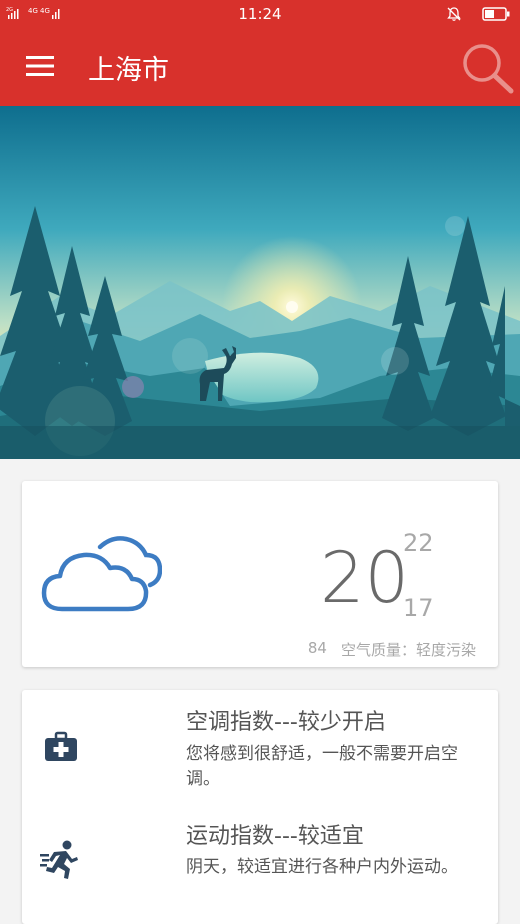 This screenshot has width=520, height=924. What do you see at coordinates (496, 14) in the screenshot?
I see `battery-icon` at bounding box center [496, 14].